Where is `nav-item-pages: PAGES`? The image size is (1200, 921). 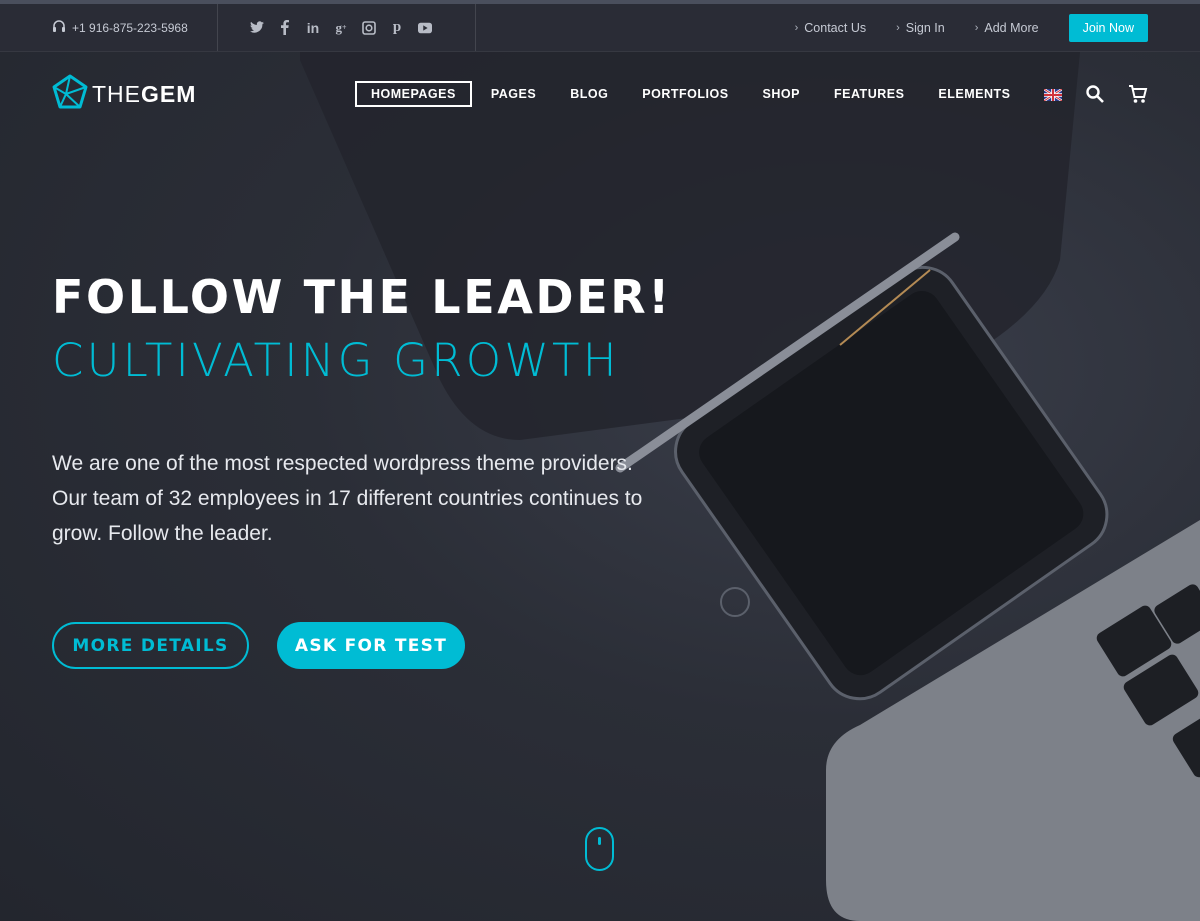 nav-item-pages: PAGES is located at coordinates (513, 94).